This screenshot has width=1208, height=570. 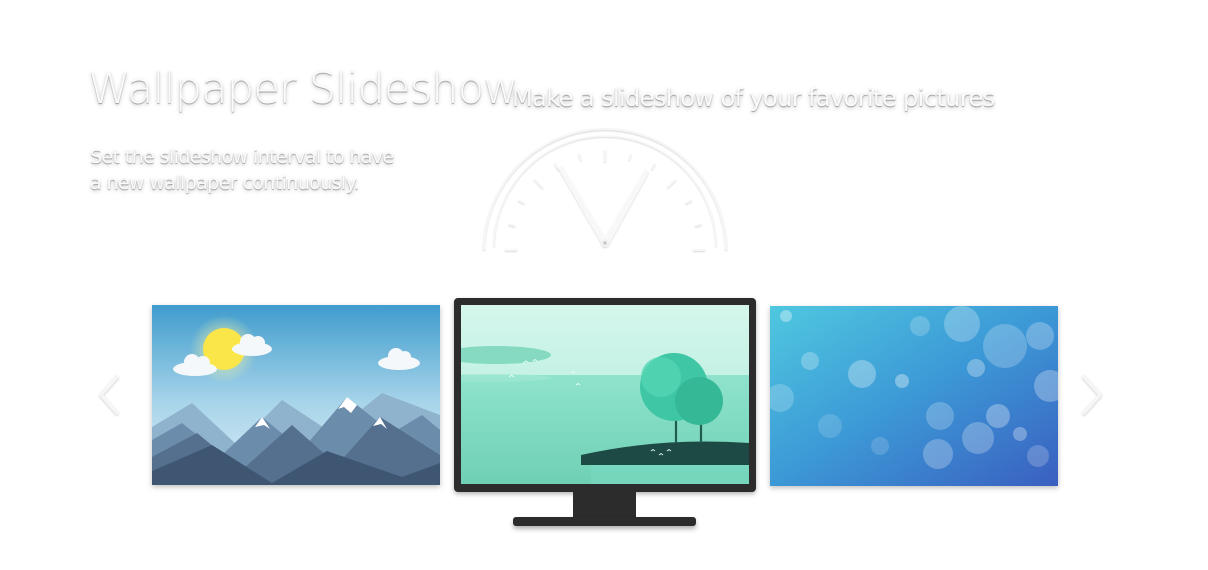 I want to click on monitor-neck, so click(x=604, y=505).